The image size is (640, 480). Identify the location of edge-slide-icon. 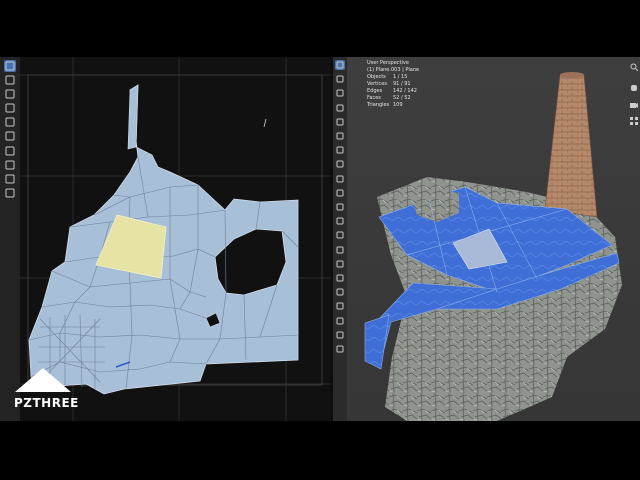
(340, 306).